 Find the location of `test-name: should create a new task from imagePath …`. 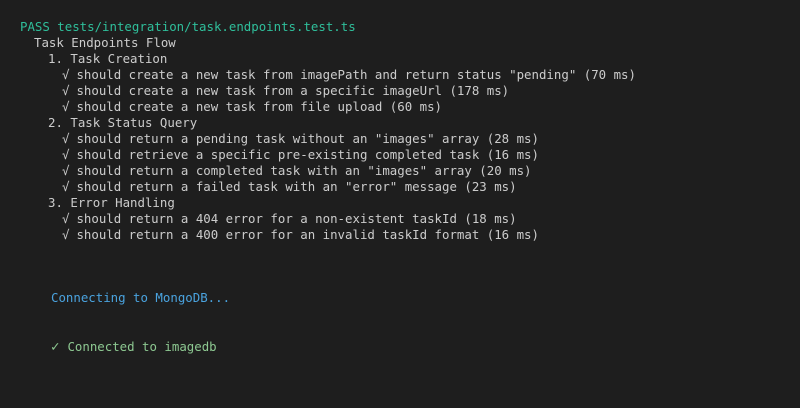

test-name: should create a new task from imagePath … is located at coordinates (356, 74).